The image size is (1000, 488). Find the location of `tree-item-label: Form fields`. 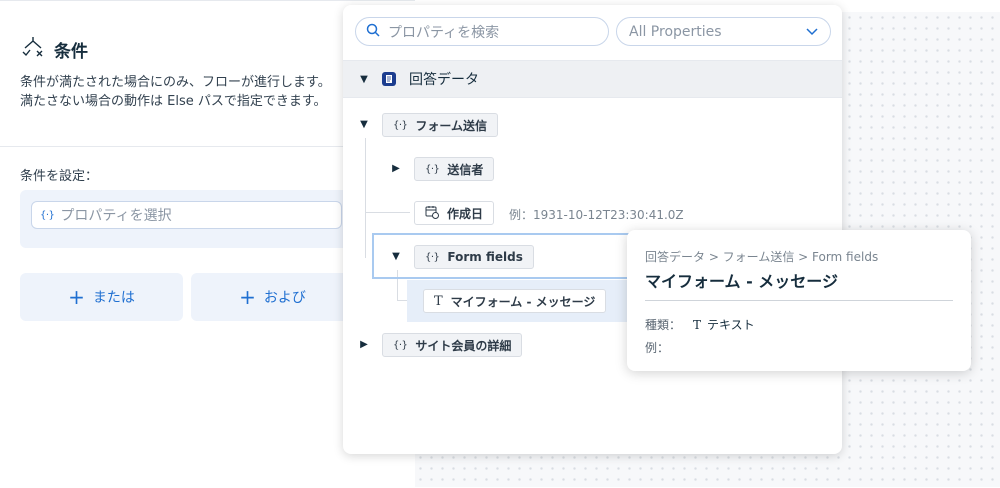

tree-item-label: Form fields is located at coordinates (485, 257).